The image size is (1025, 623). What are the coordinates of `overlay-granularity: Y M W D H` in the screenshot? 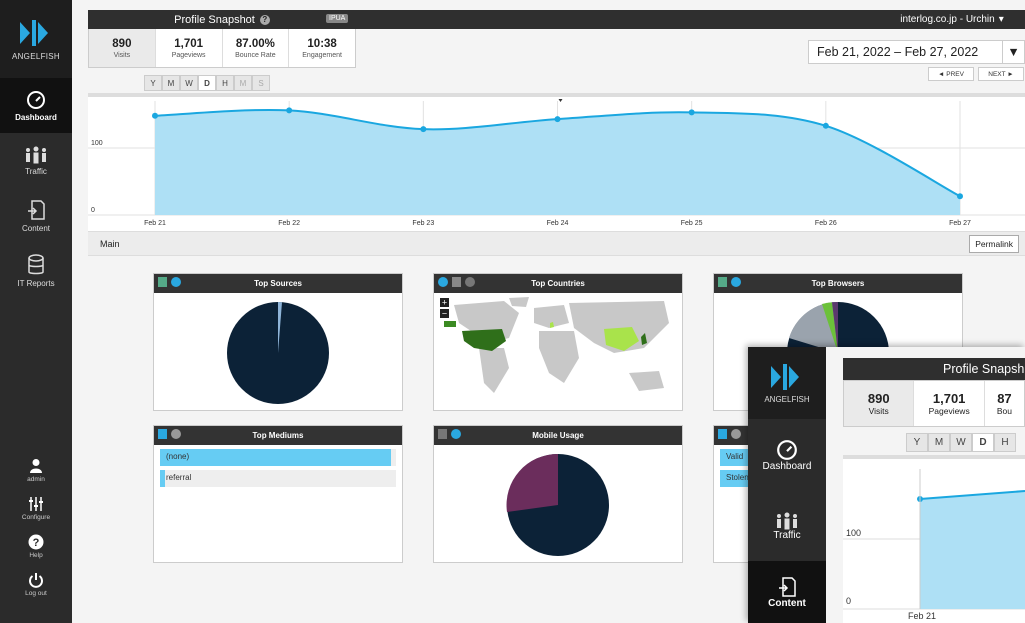 It's located at (961, 442).